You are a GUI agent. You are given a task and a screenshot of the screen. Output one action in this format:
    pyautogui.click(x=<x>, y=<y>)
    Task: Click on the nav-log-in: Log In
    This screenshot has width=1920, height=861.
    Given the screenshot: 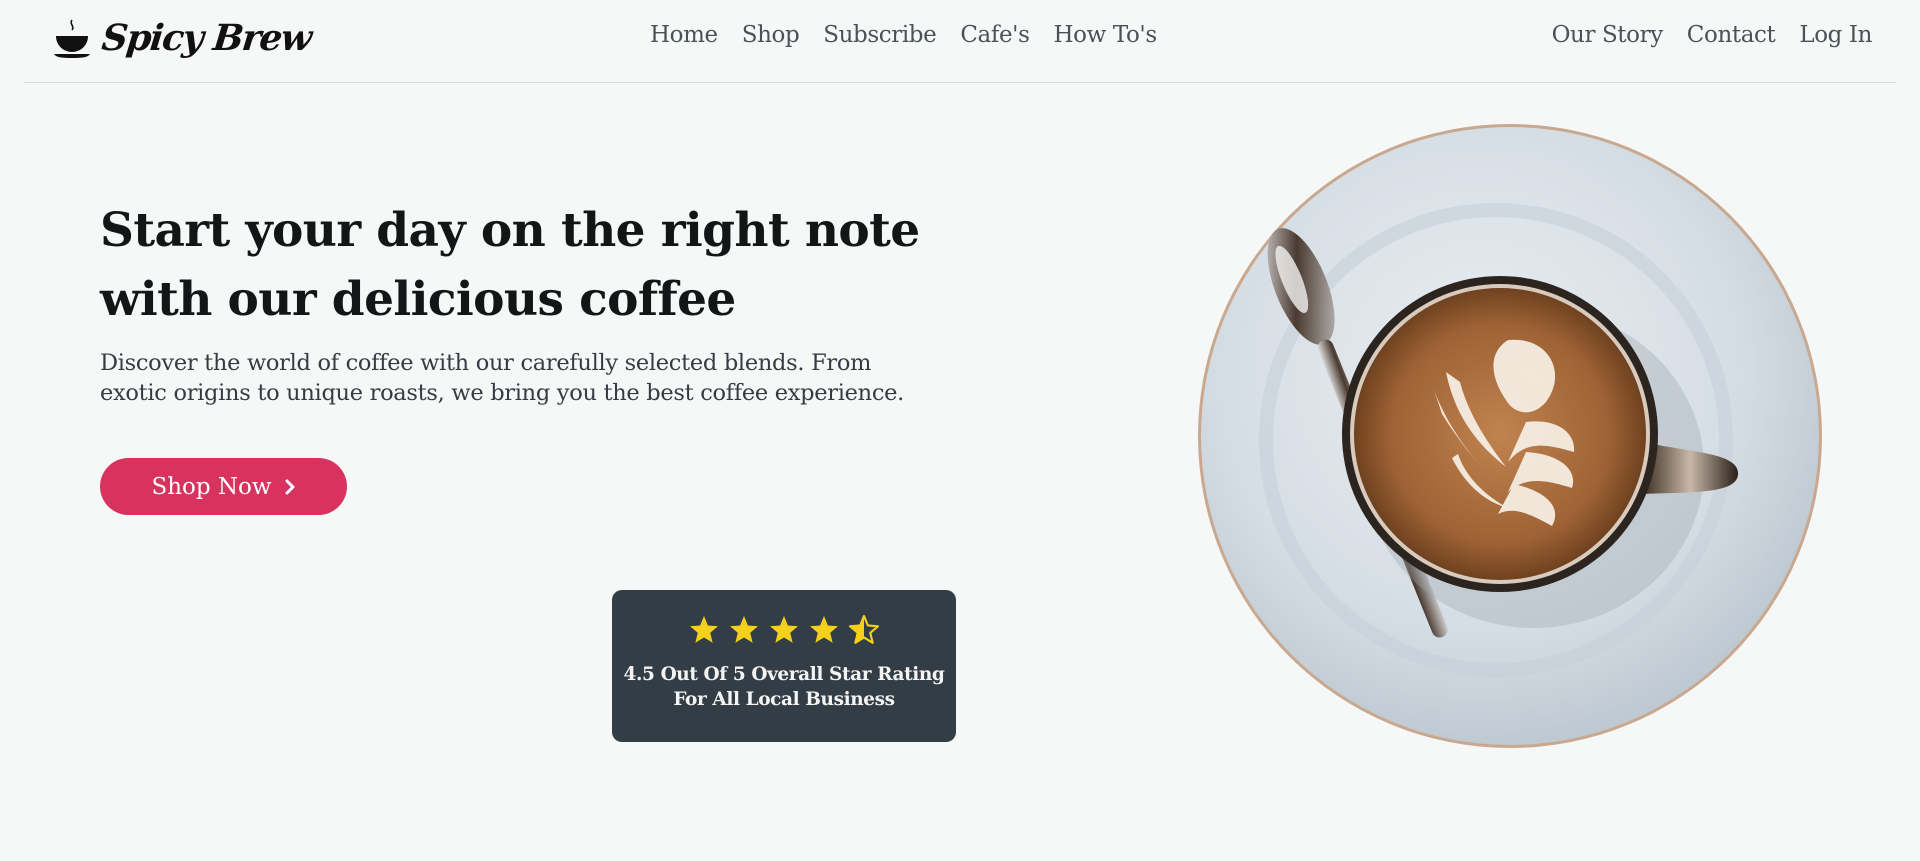 What is the action you would take?
    pyautogui.click(x=1835, y=35)
    